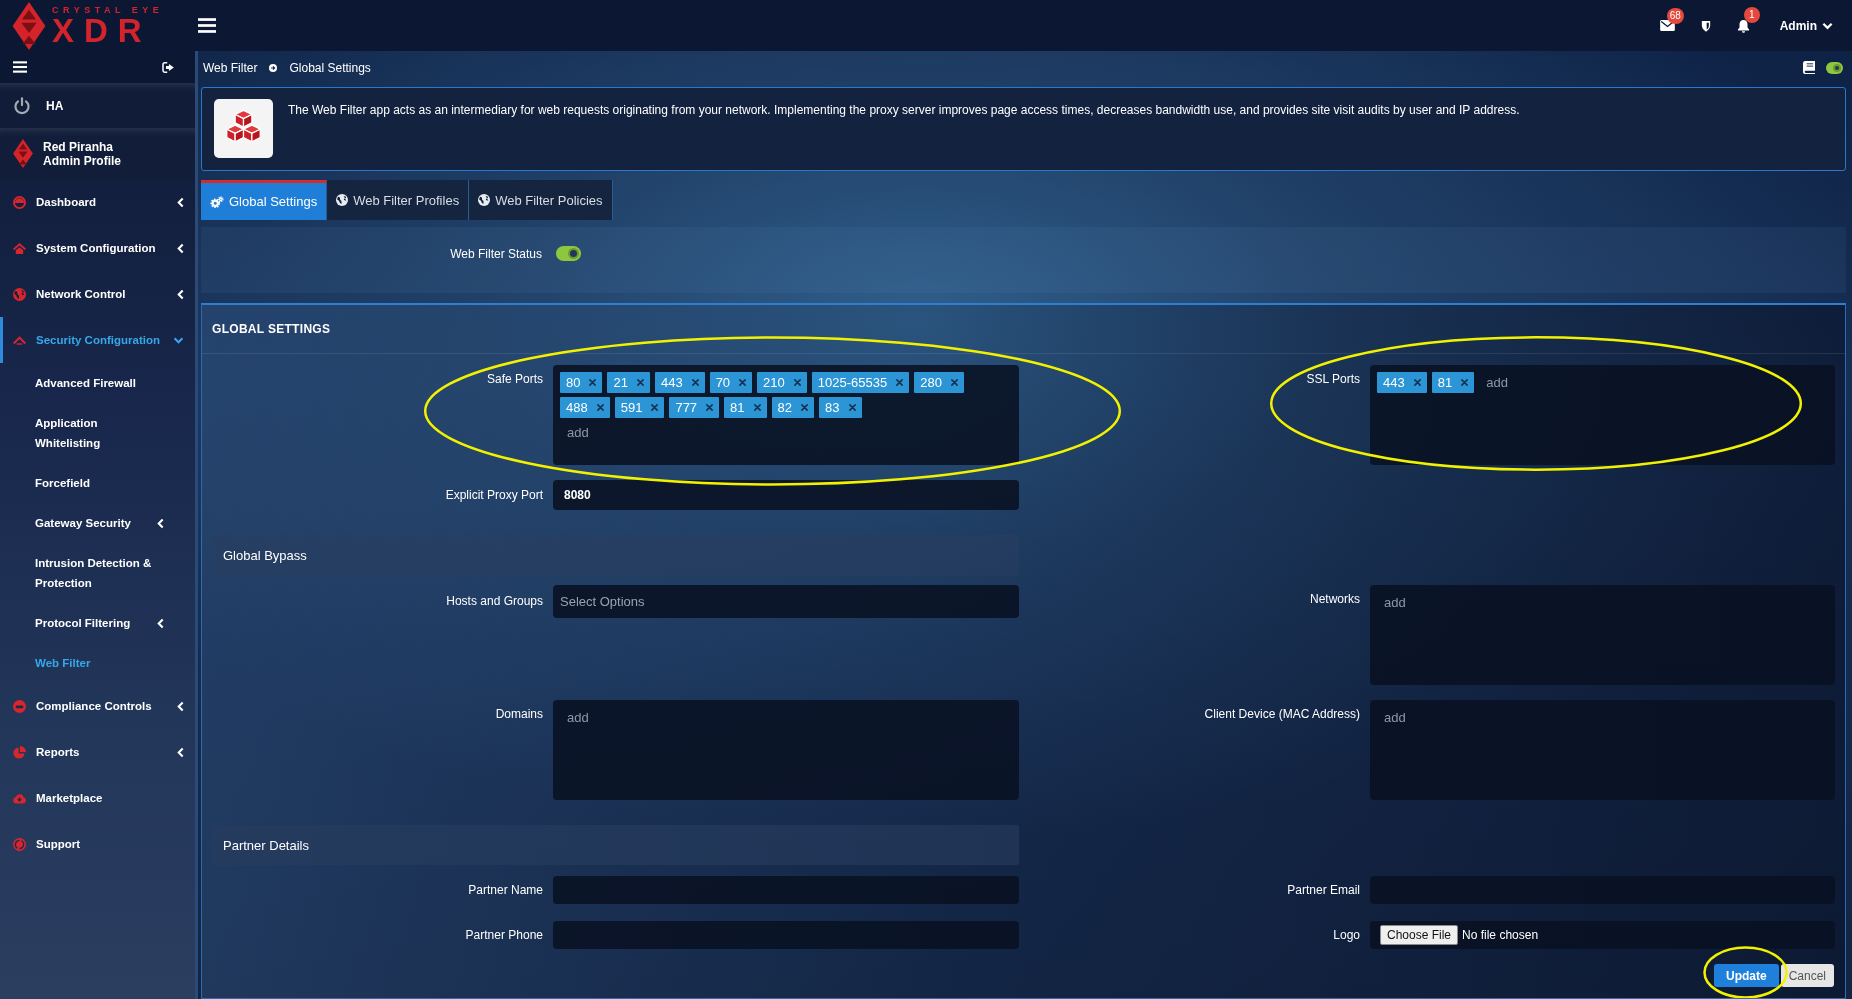 Image resolution: width=1852 pixels, height=999 pixels. What do you see at coordinates (23, 153) in the screenshot?
I see `diamond-logo-icon` at bounding box center [23, 153].